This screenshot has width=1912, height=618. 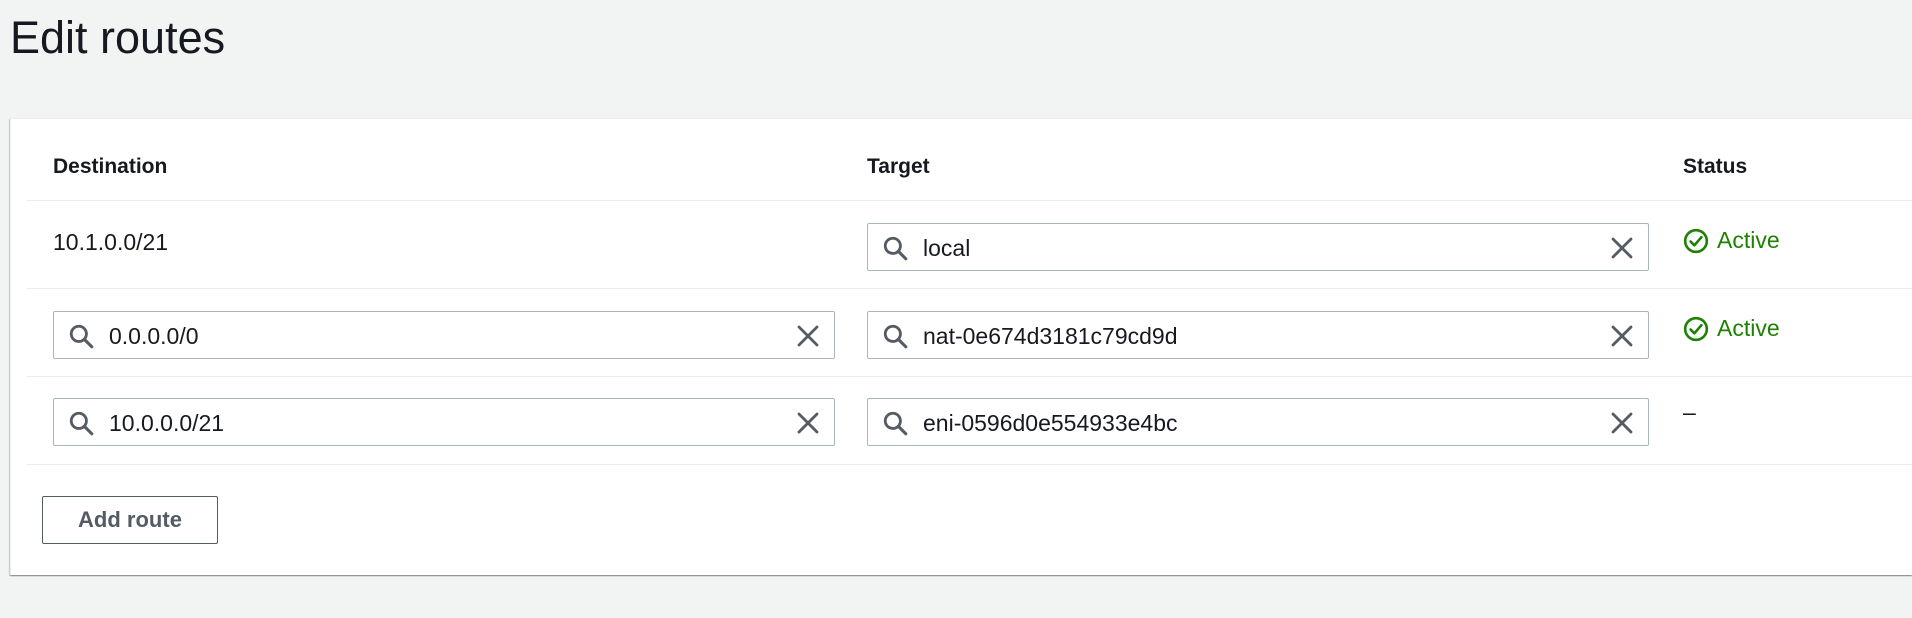 What do you see at coordinates (969, 160) in the screenshot?
I see `table-header: Destination Target Status` at bounding box center [969, 160].